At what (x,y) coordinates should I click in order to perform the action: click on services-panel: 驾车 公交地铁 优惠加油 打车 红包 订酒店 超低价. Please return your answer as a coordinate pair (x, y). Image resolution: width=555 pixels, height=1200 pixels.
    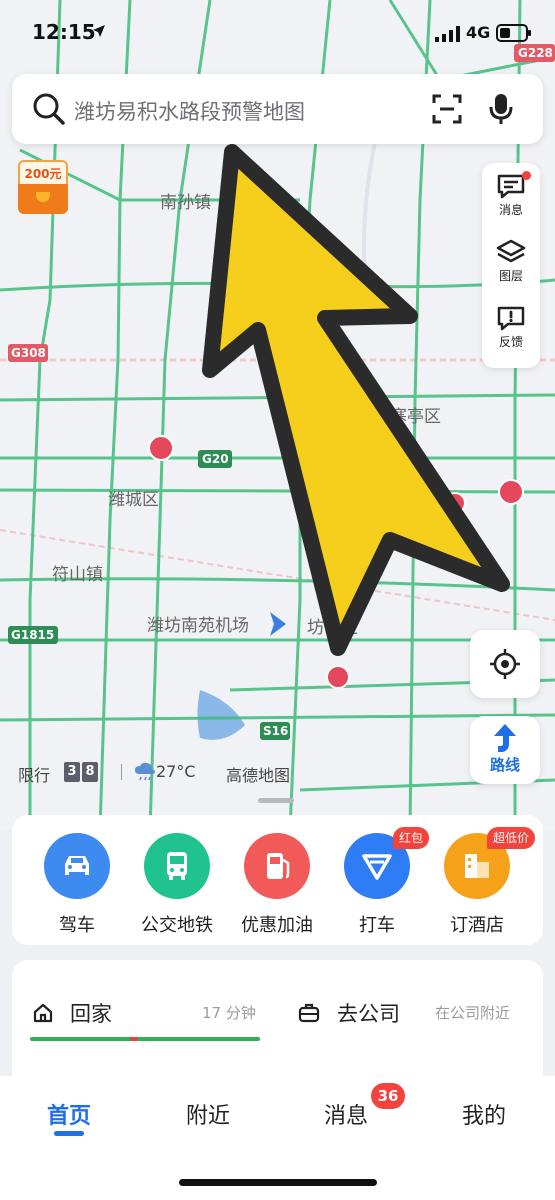
    Looking at the image, I should click on (277, 880).